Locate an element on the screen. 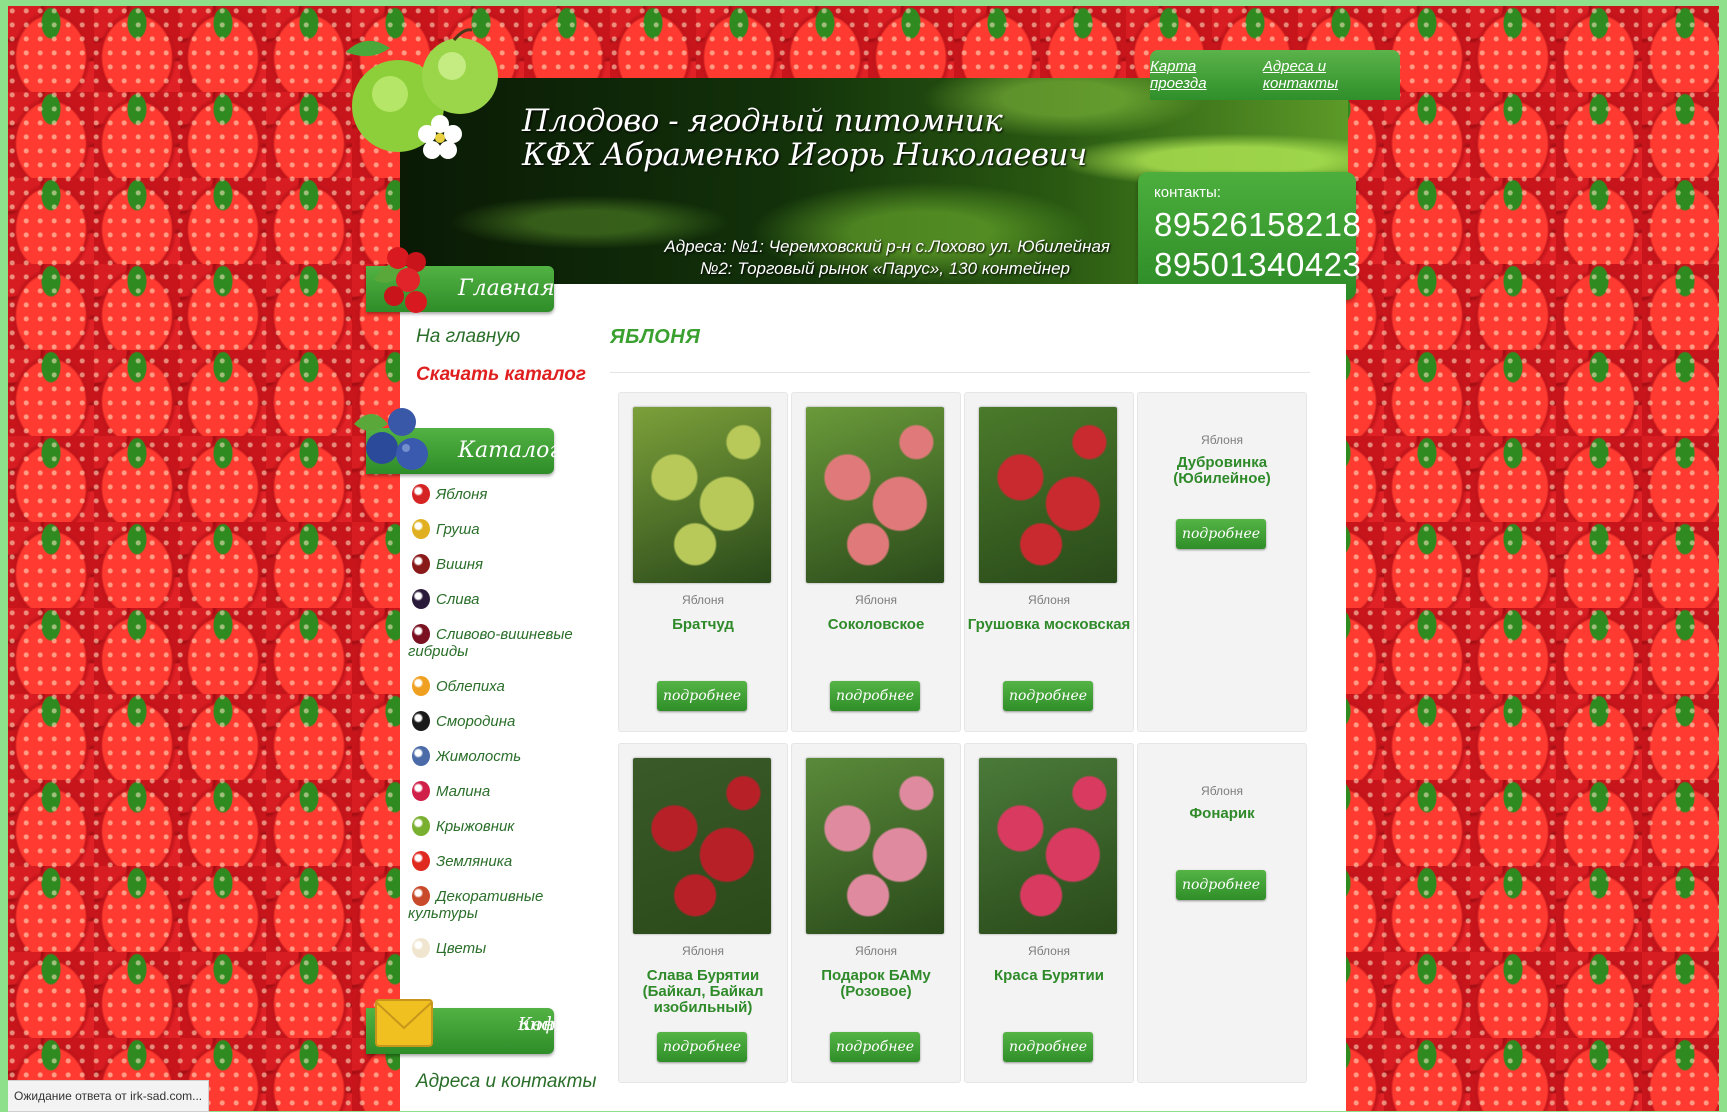  catalog-item-label: Жимолость is located at coordinates (479, 756).